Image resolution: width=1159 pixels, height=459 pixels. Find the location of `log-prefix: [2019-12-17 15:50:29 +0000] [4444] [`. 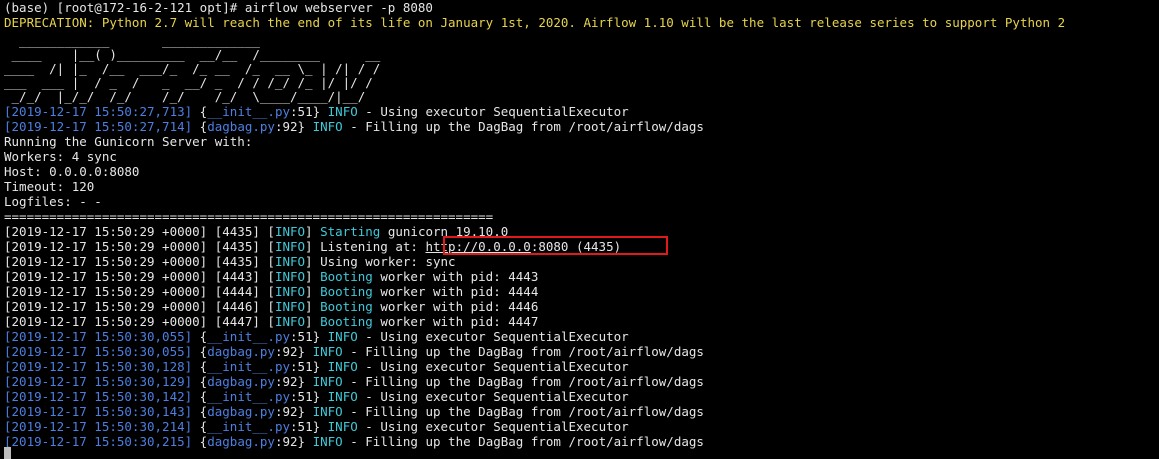

log-prefix: [2019-12-17 15:50:29 +0000] [4444] [ is located at coordinates (139, 291).